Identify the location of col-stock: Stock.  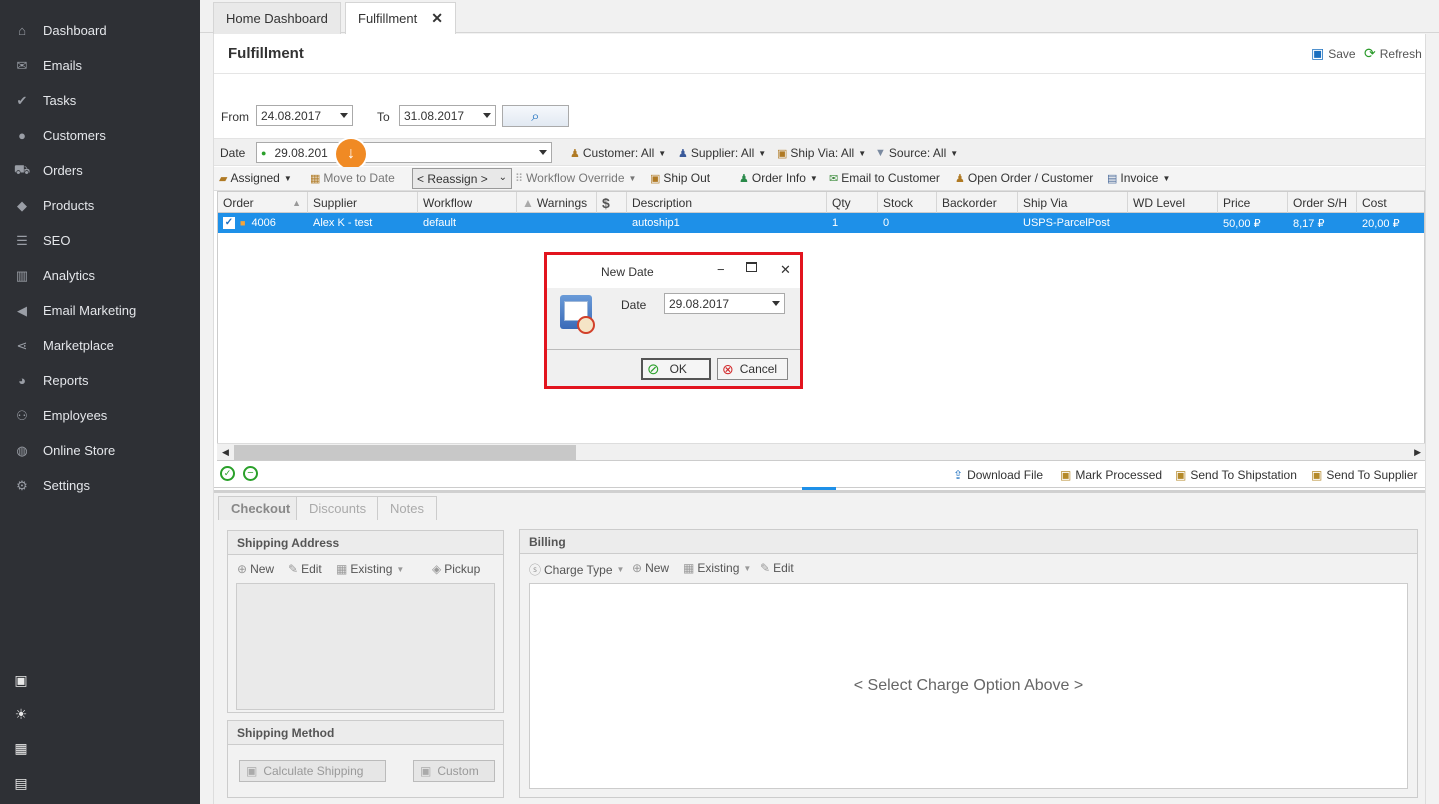
(907, 202).